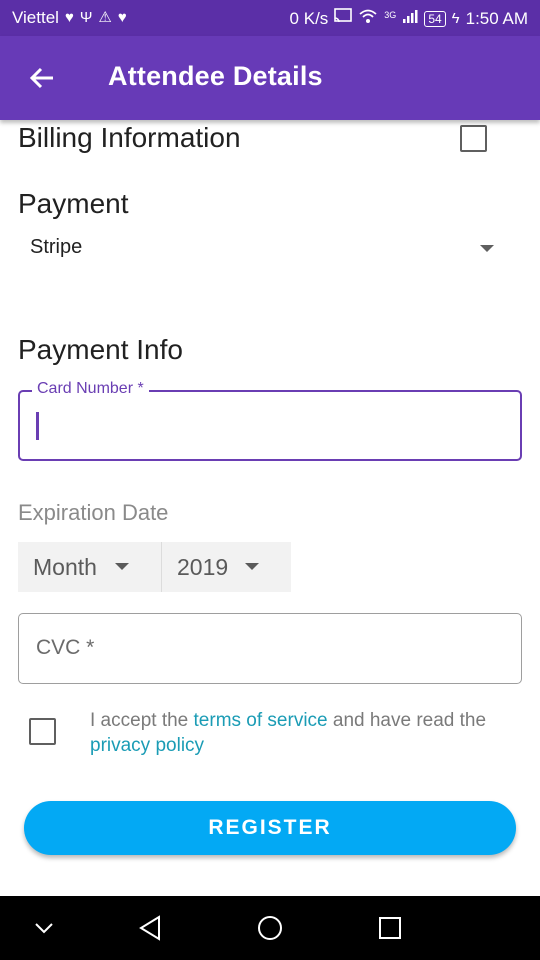 This screenshot has width=540, height=960. I want to click on text-cursor, so click(37, 426).